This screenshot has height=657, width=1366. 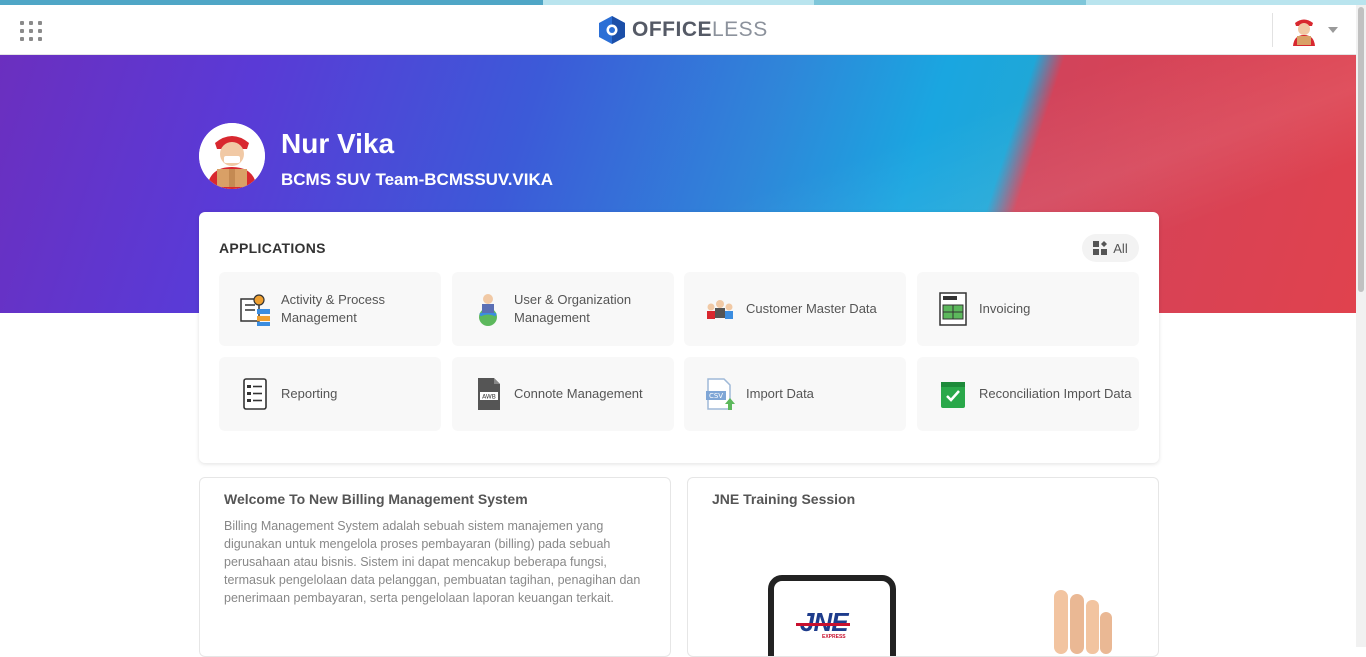 What do you see at coordinates (417, 179) in the screenshot?
I see `profile-team: BCMS SUV Team-BCMSSUV.VIKA` at bounding box center [417, 179].